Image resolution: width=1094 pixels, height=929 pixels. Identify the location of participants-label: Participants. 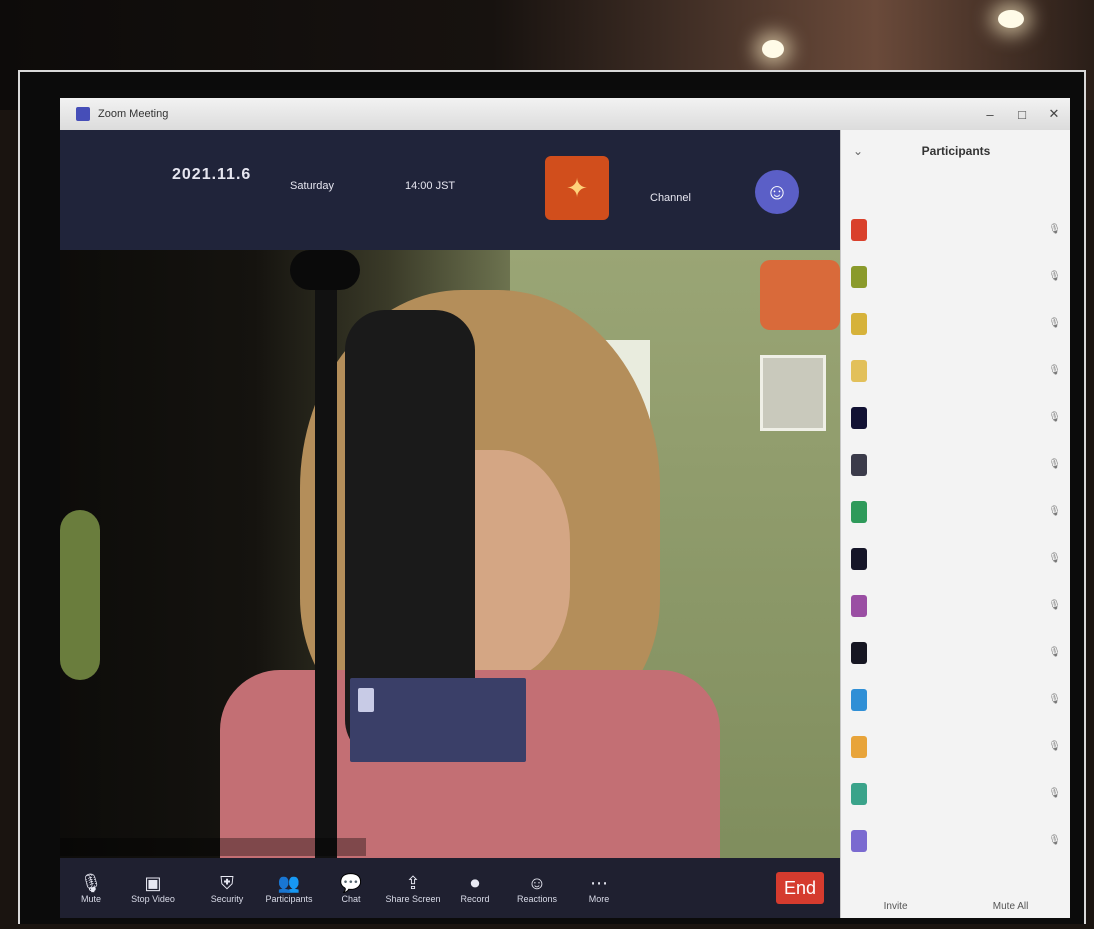
(289, 899).